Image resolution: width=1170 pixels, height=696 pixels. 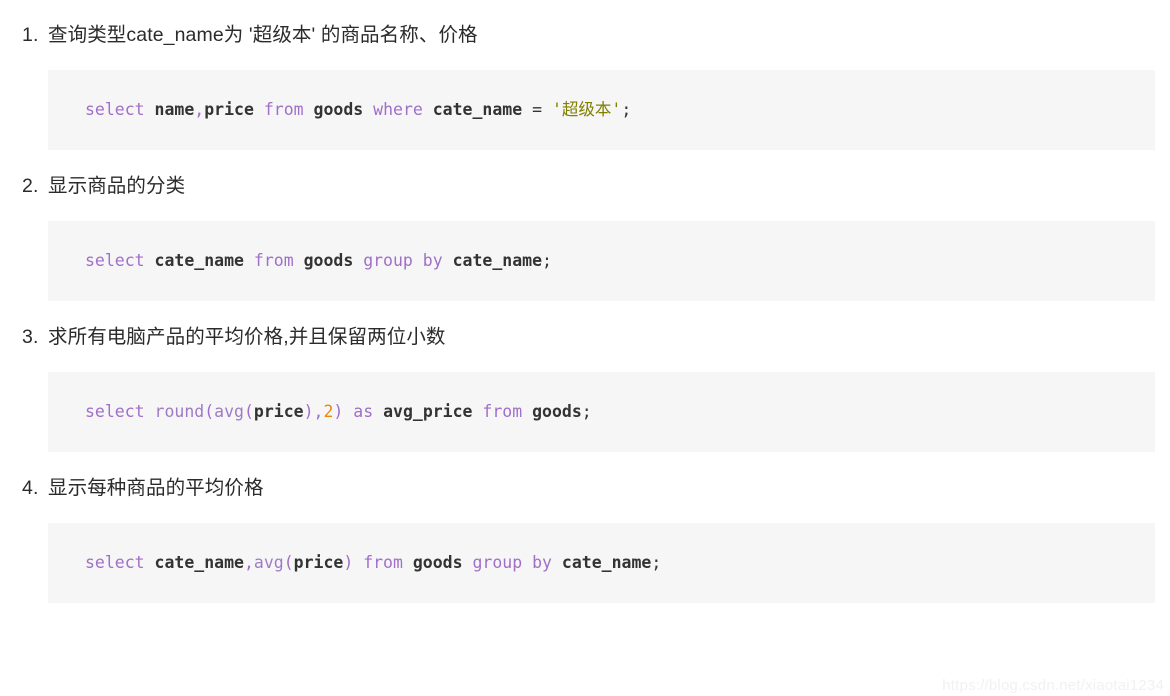 What do you see at coordinates (247, 337) in the screenshot?
I see `question-title: 求所有电脑产品的平均价格,并且保留两位小数` at bounding box center [247, 337].